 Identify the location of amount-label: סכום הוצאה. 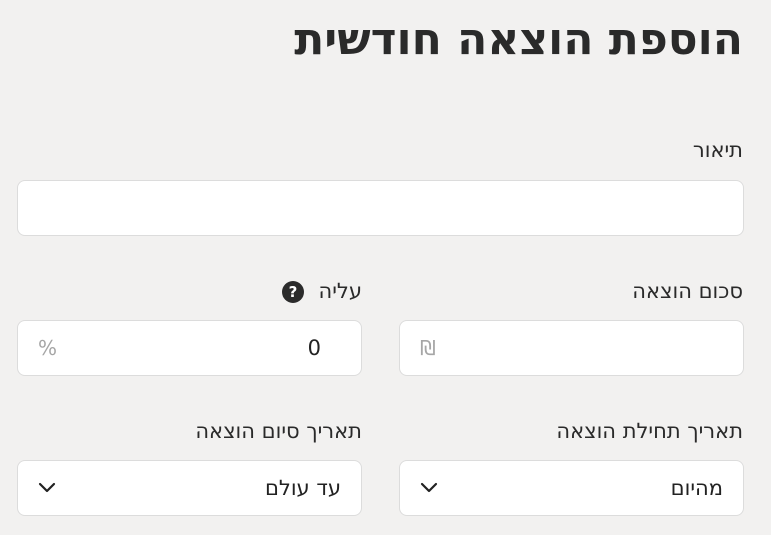
(687, 291).